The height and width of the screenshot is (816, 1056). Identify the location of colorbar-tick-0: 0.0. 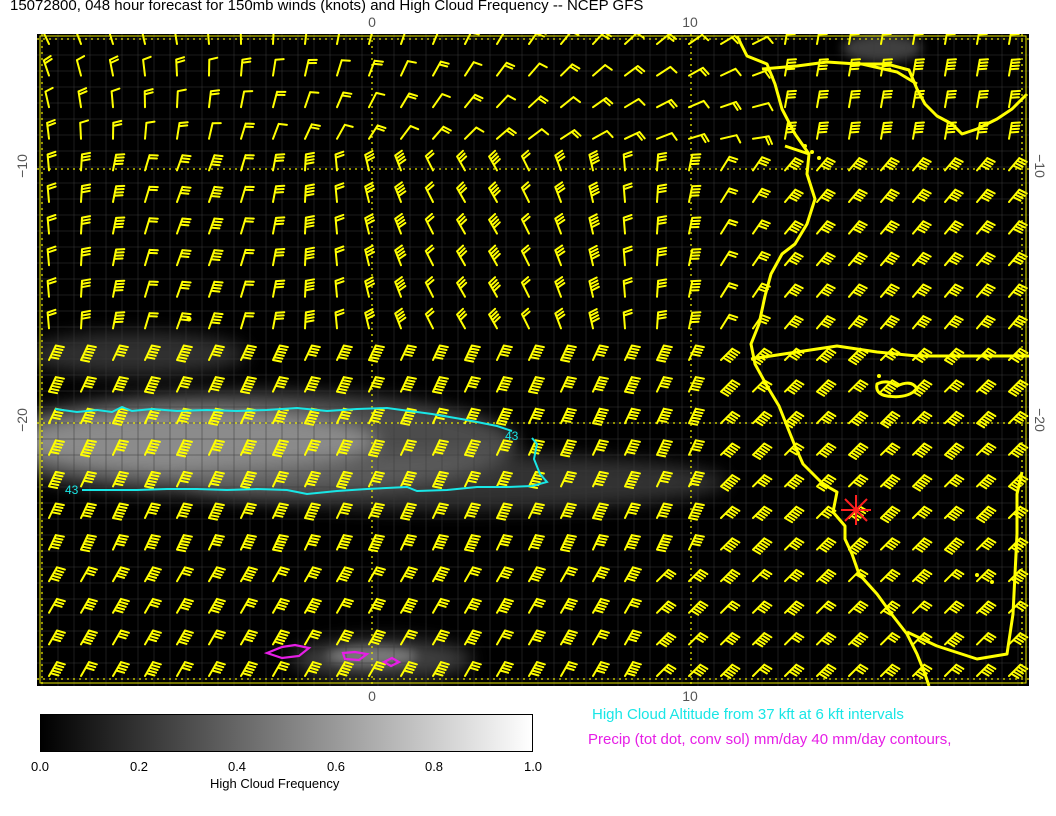
(40, 766).